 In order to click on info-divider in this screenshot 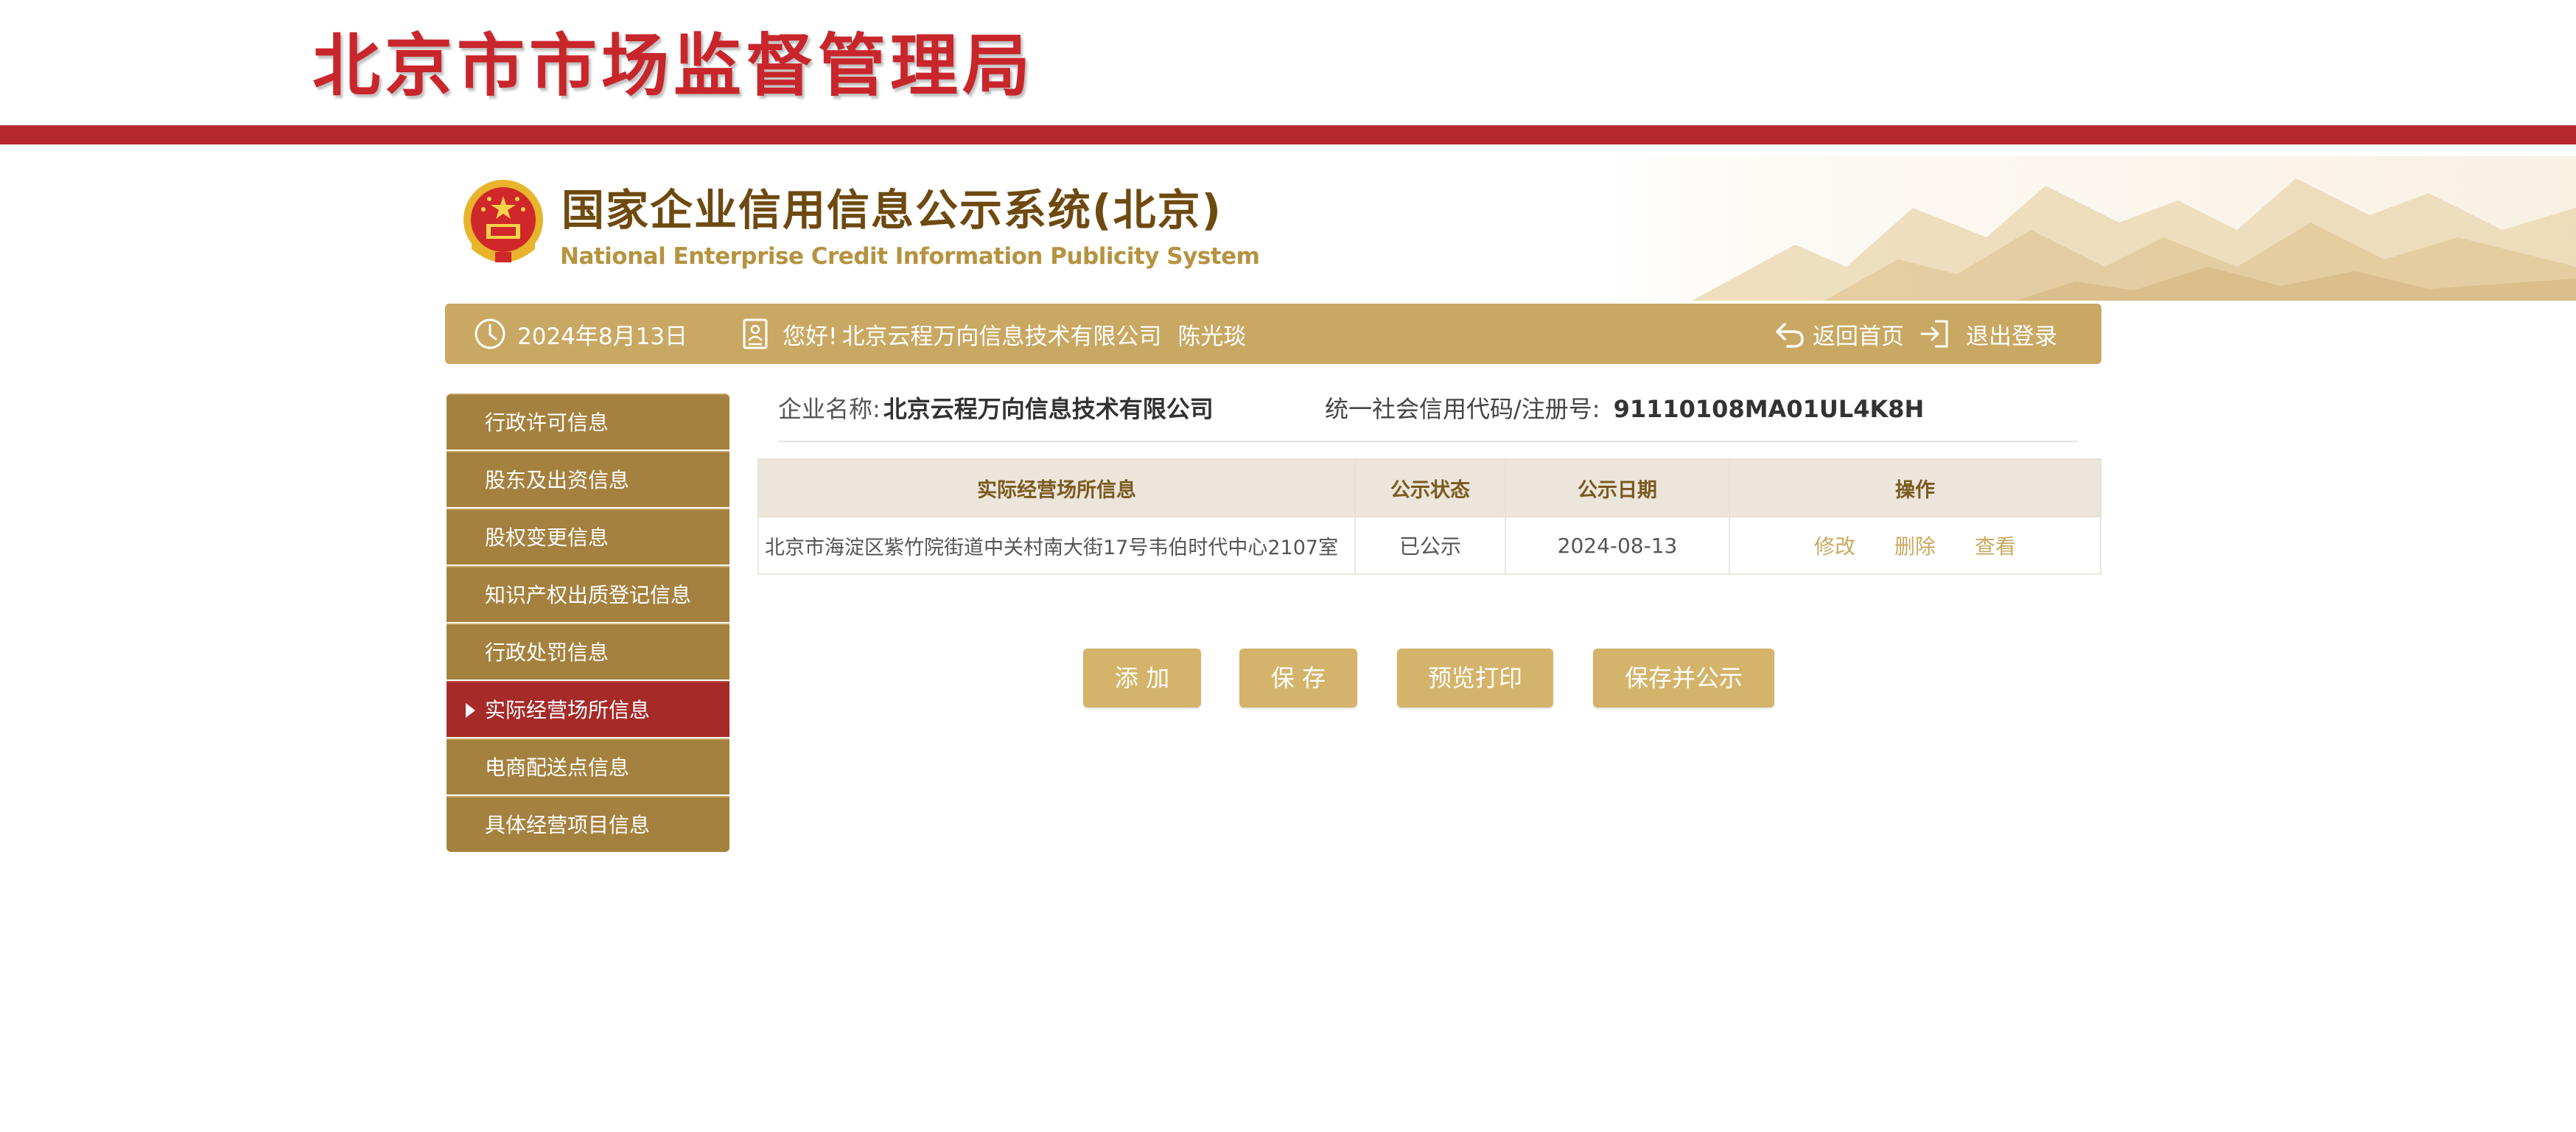, I will do `click(1428, 441)`.